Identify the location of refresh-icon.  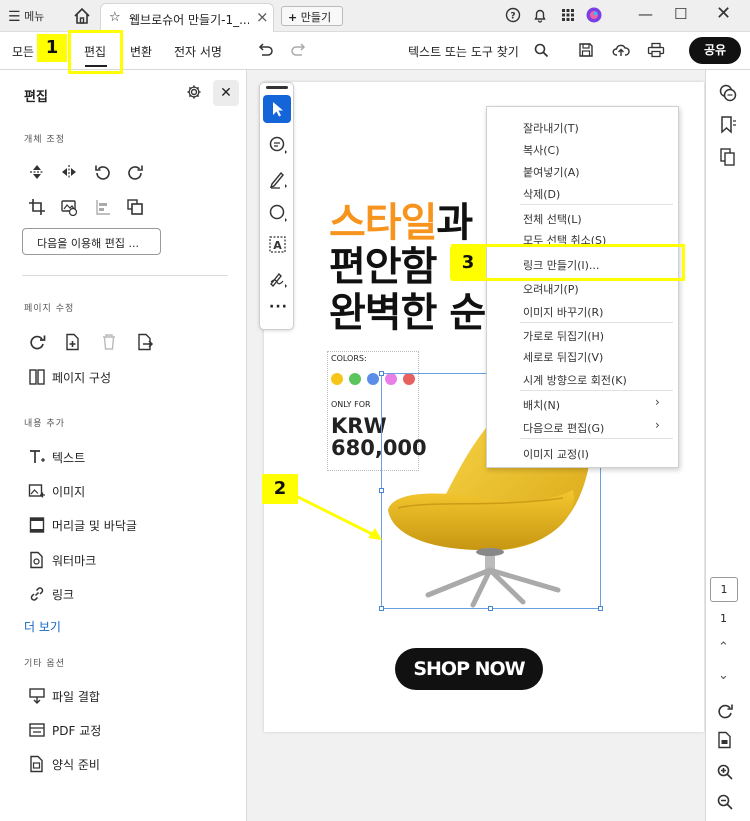
(725, 711).